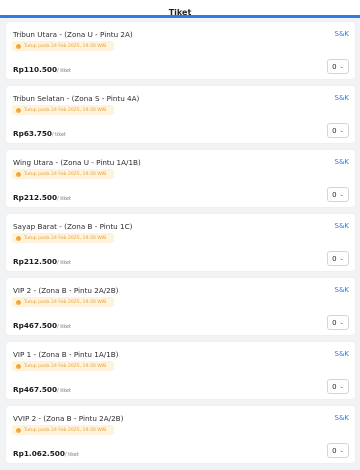 This screenshot has height=470, width=360. I want to click on app-header: Tiket, so click(180, 9).